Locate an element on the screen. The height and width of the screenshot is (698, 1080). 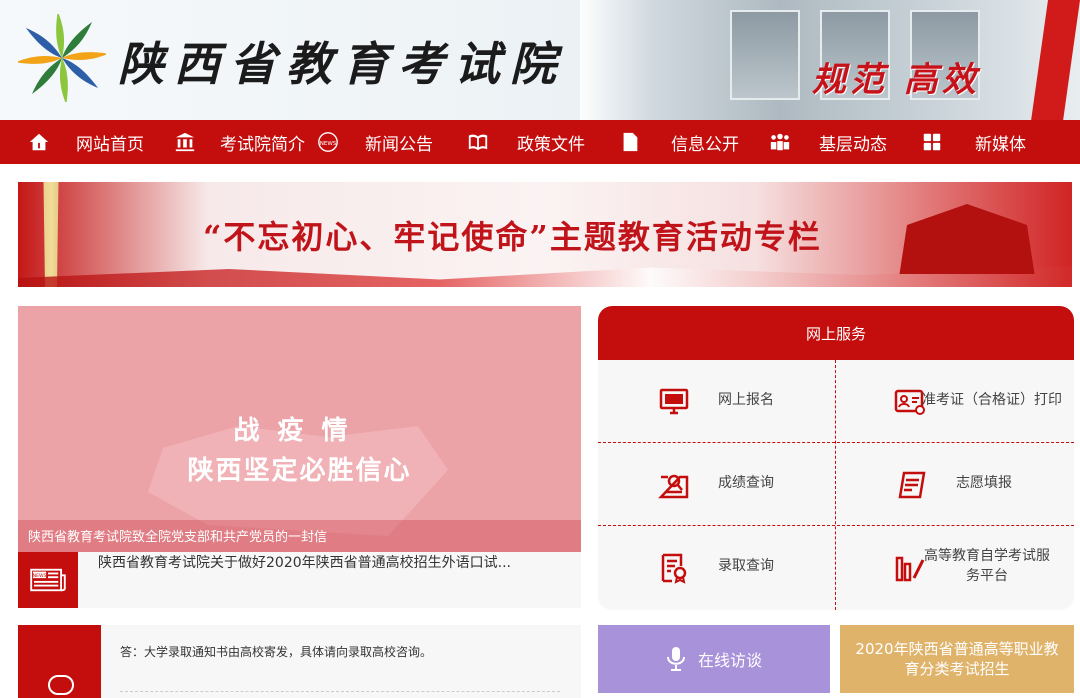
nav-label: 新闻公告 is located at coordinates (399, 144).